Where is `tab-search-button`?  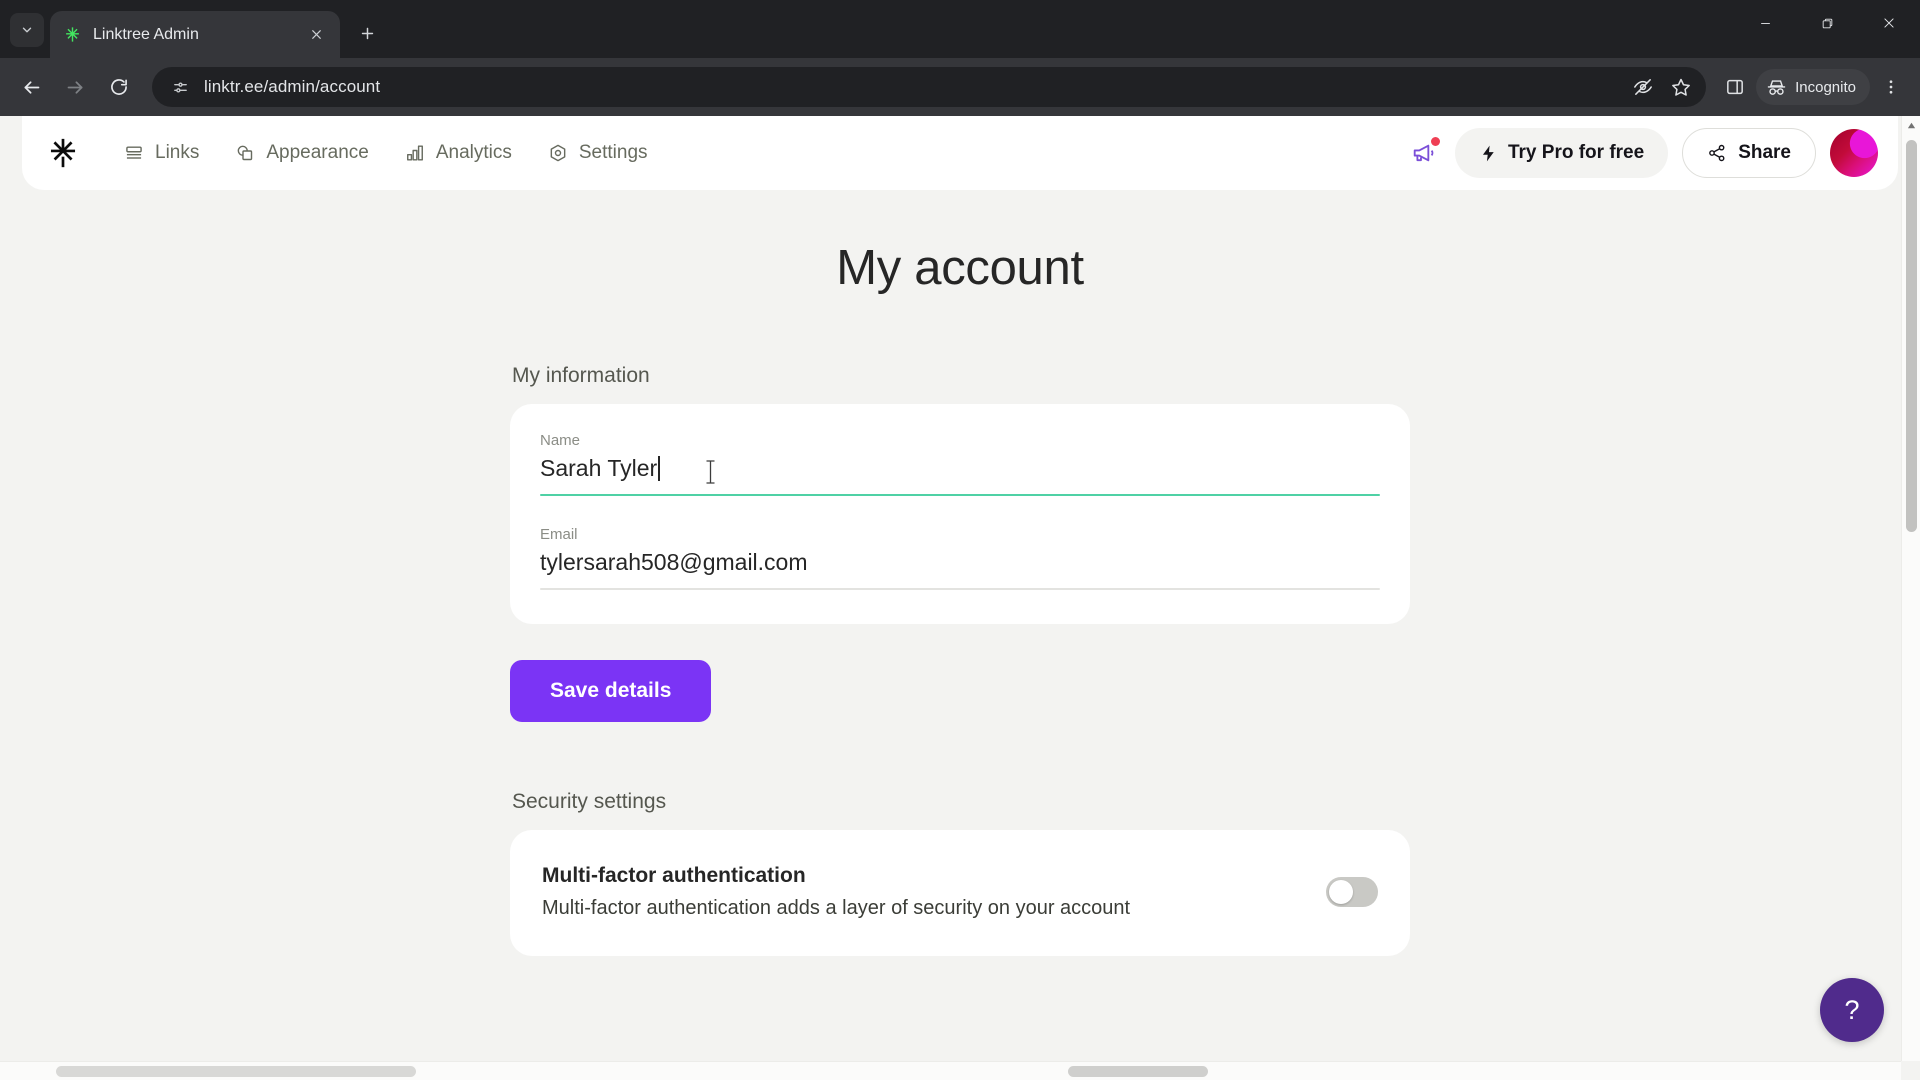 tab-search-button is located at coordinates (27, 30).